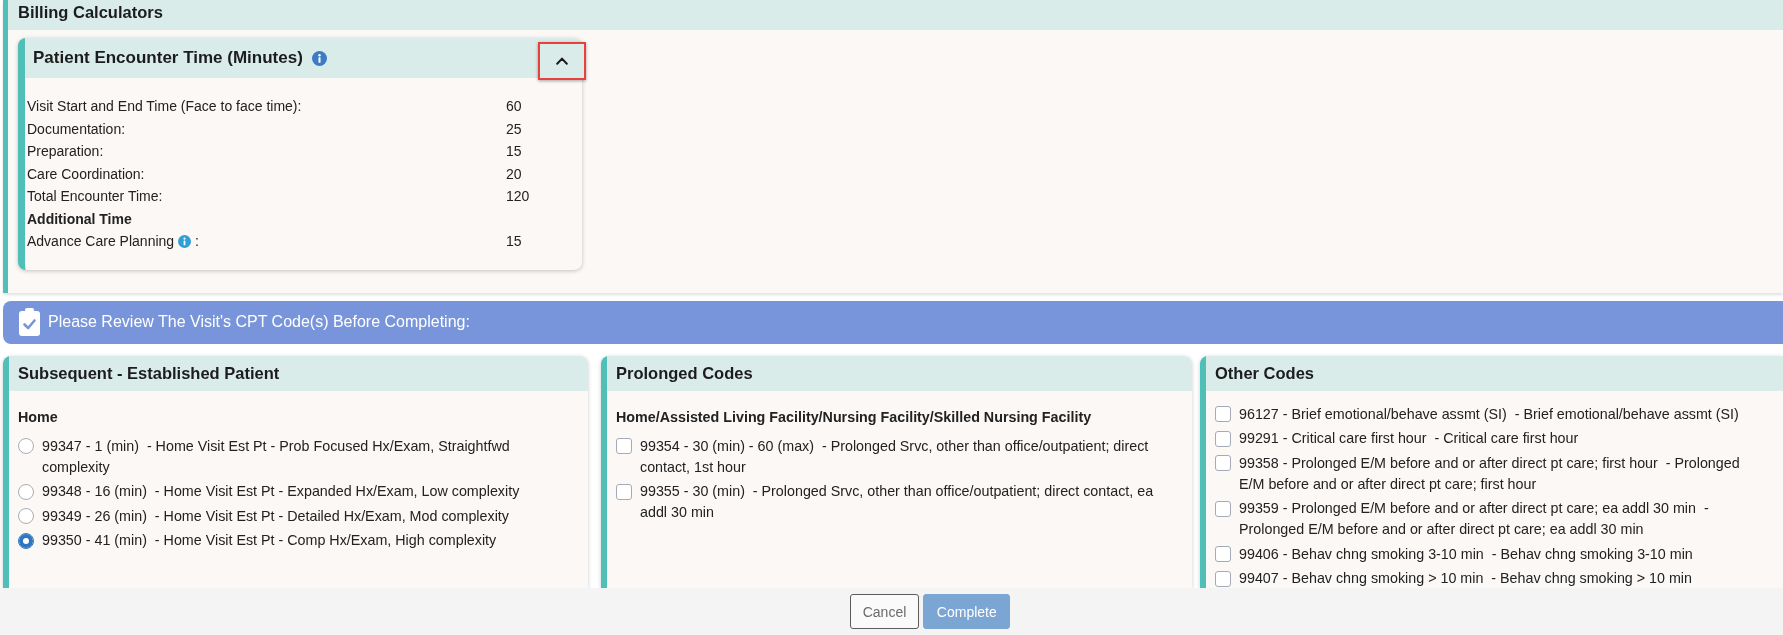 Image resolution: width=1783 pixels, height=635 pixels. I want to click on panel-title: Prolonged Codes, so click(684, 373).